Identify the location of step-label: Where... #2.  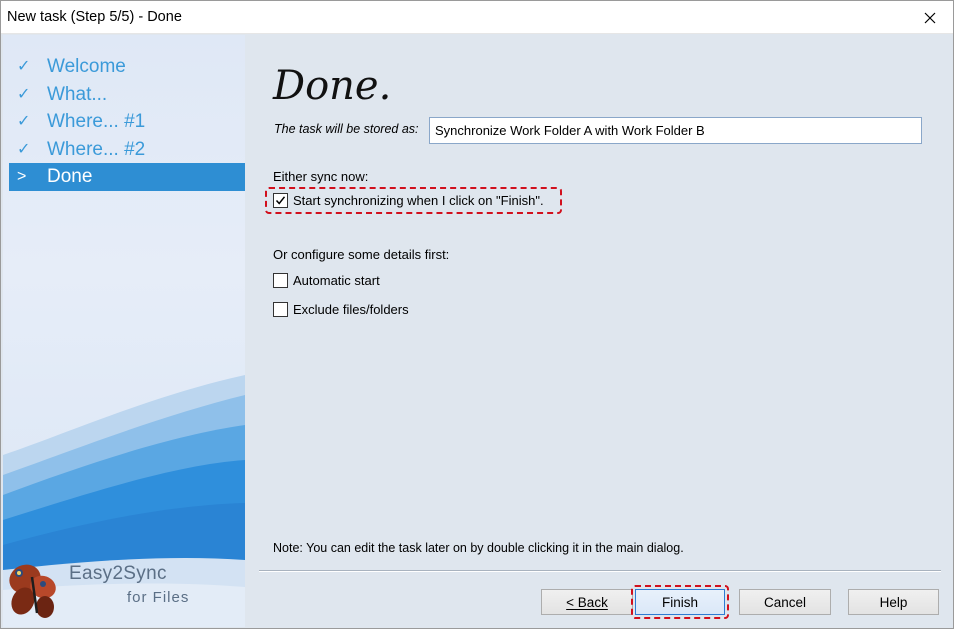
(96, 149).